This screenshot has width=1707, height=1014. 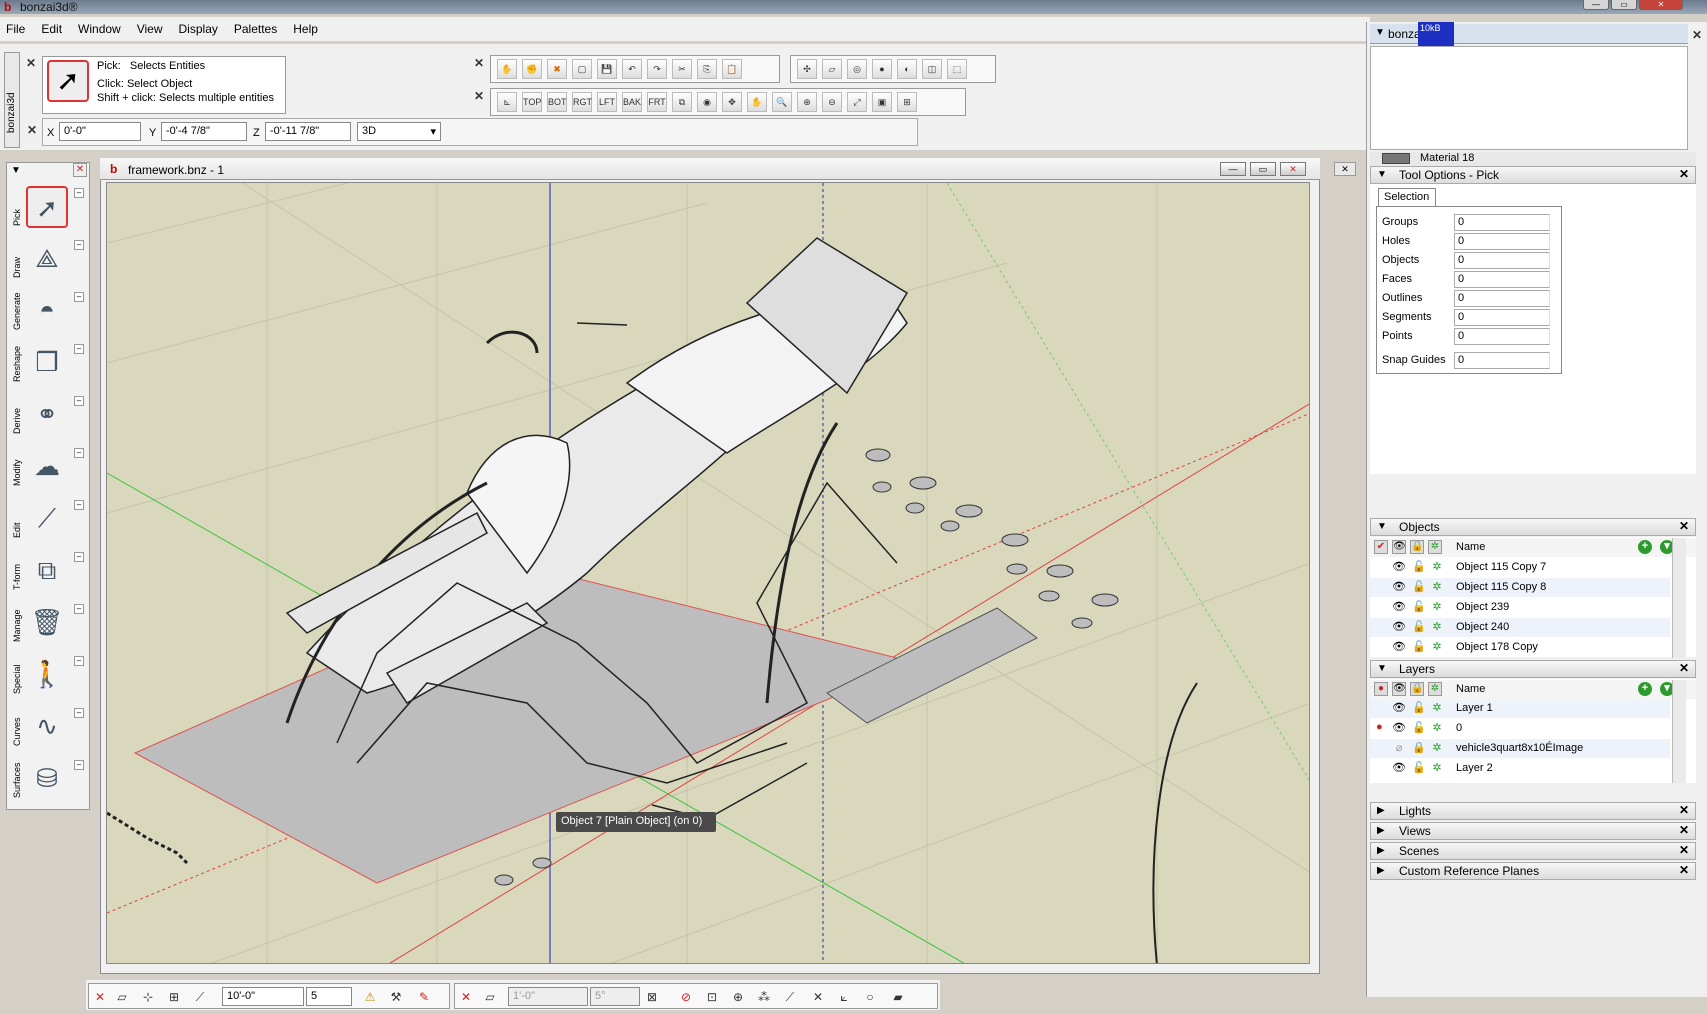 I want to click on segments-field: 0, so click(x=1502, y=317).